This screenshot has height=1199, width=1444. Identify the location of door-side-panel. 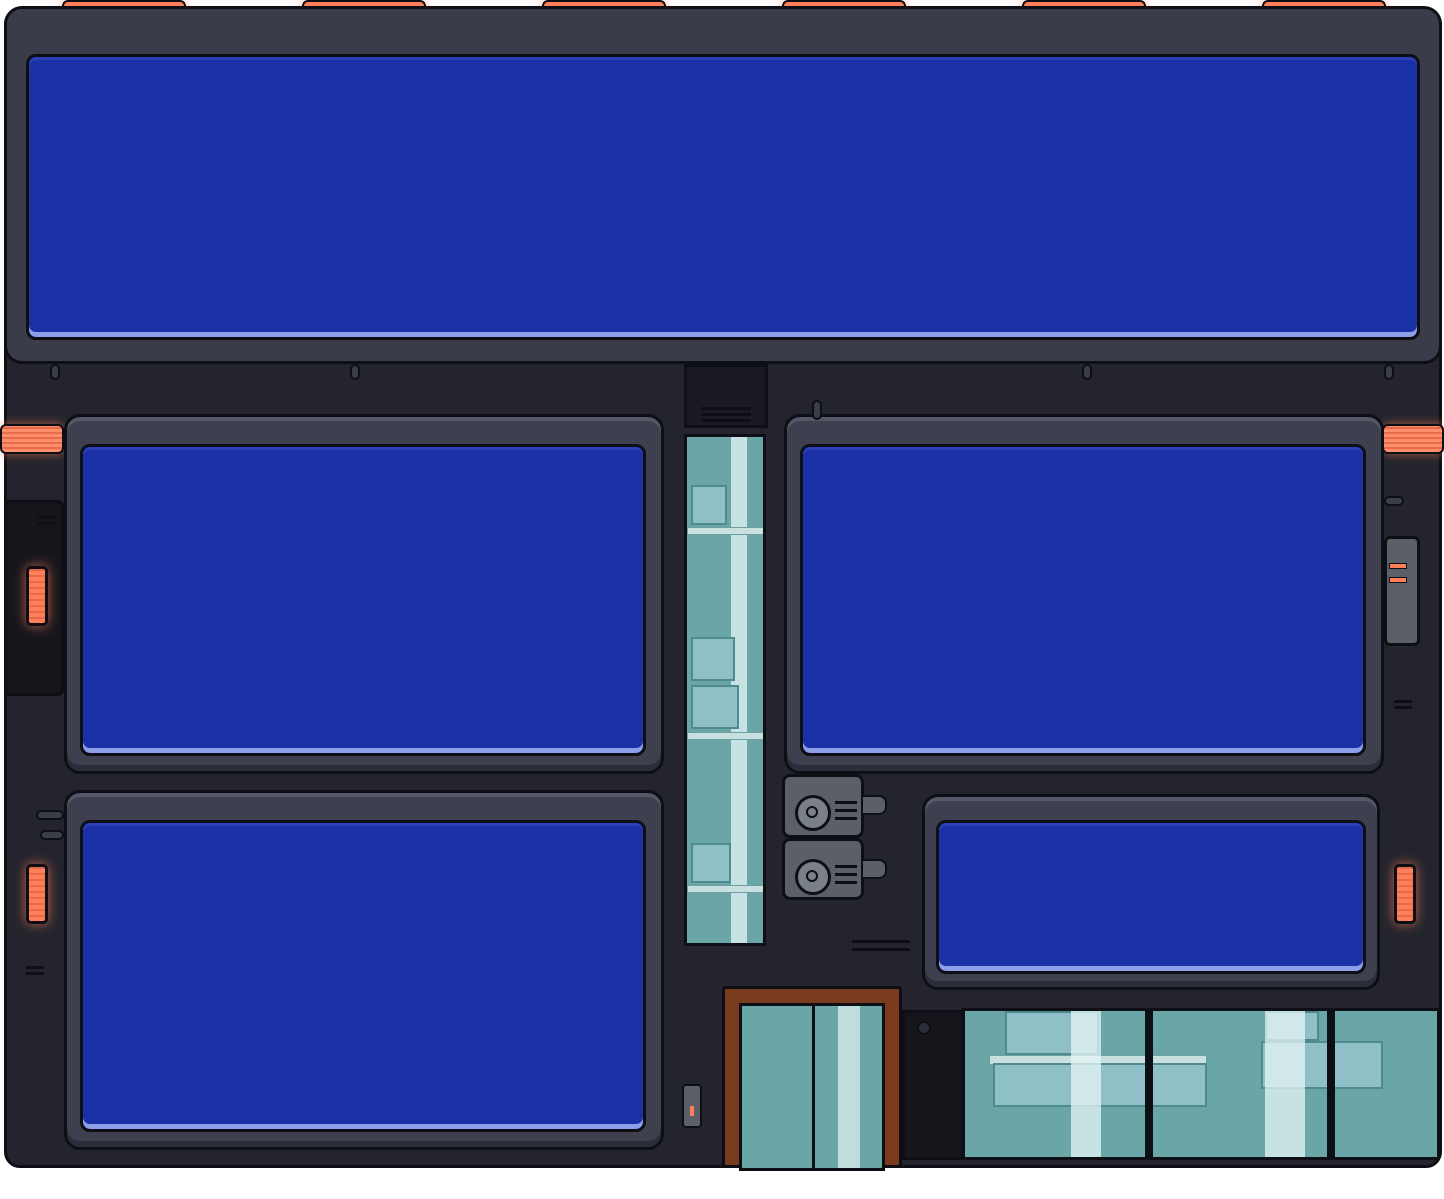
(933, 1085).